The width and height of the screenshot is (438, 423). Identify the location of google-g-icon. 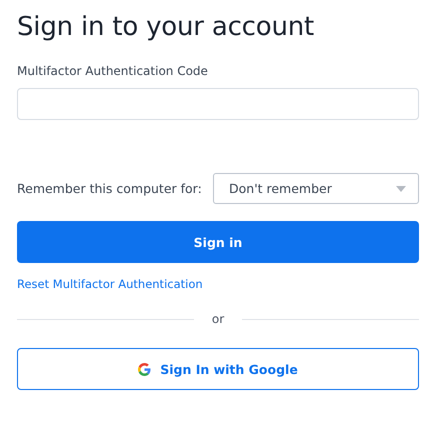
(145, 369).